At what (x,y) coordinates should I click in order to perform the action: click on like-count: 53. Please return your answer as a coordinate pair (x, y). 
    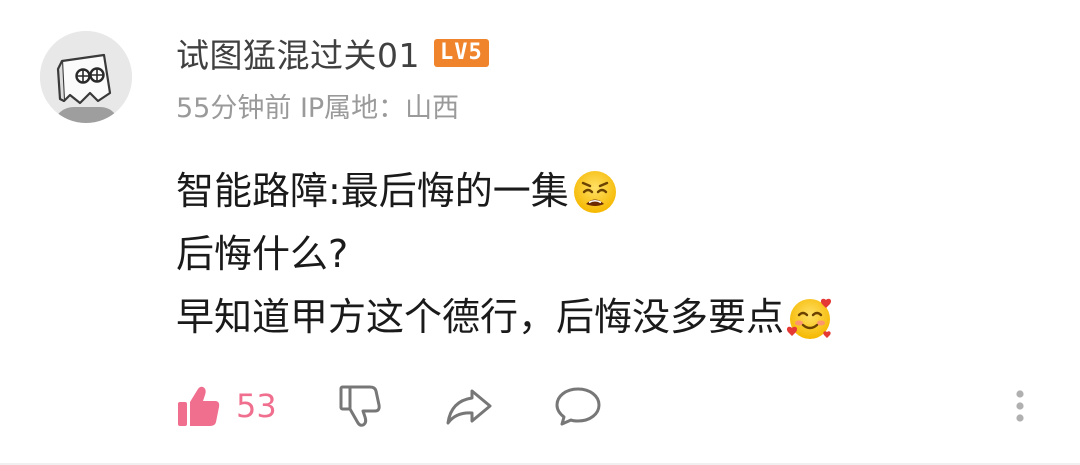
    Looking at the image, I should click on (256, 406).